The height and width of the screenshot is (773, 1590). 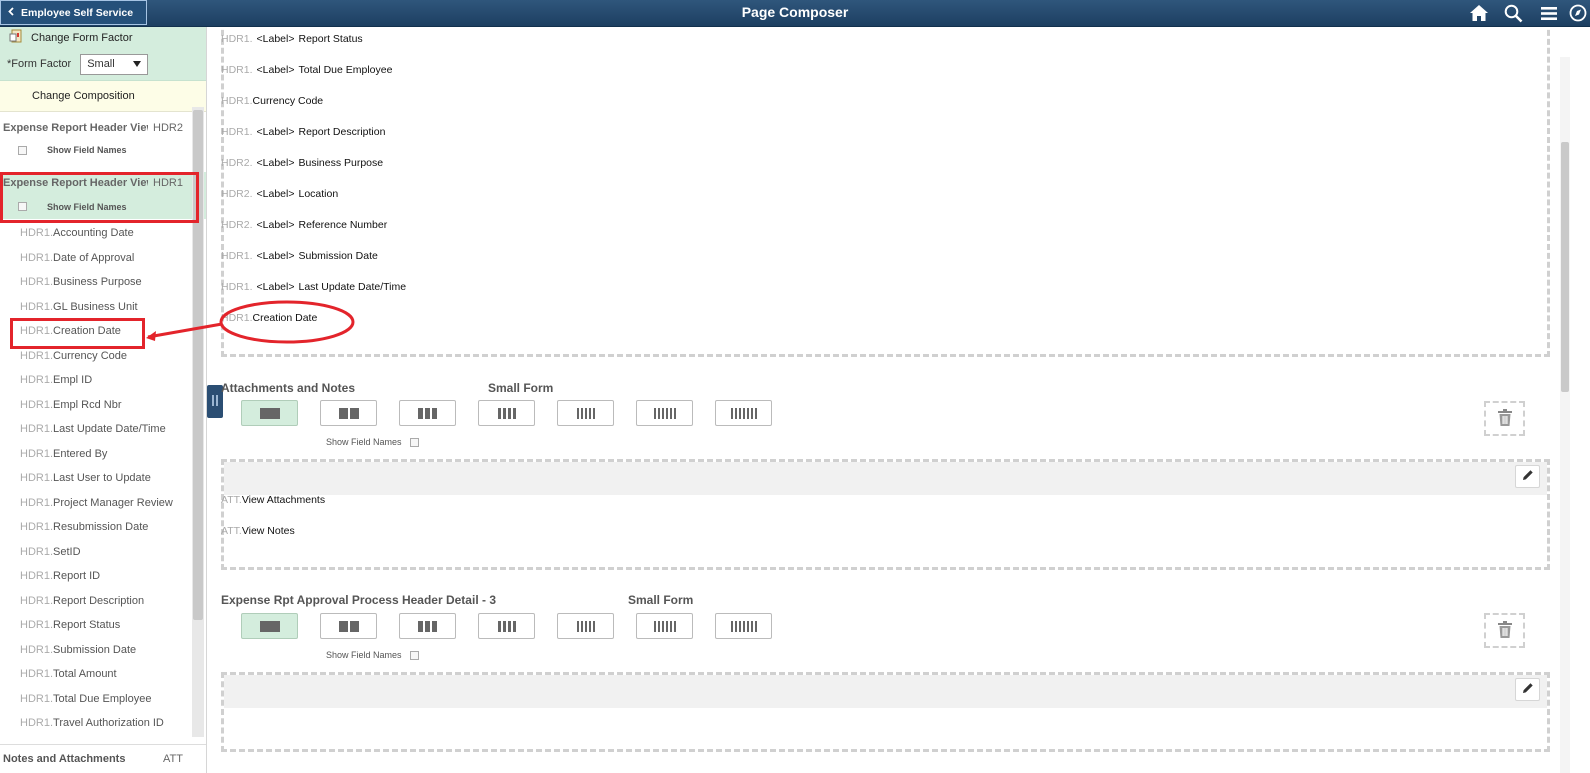 I want to click on main-scrollbar-thumb, so click(x=1565, y=267).